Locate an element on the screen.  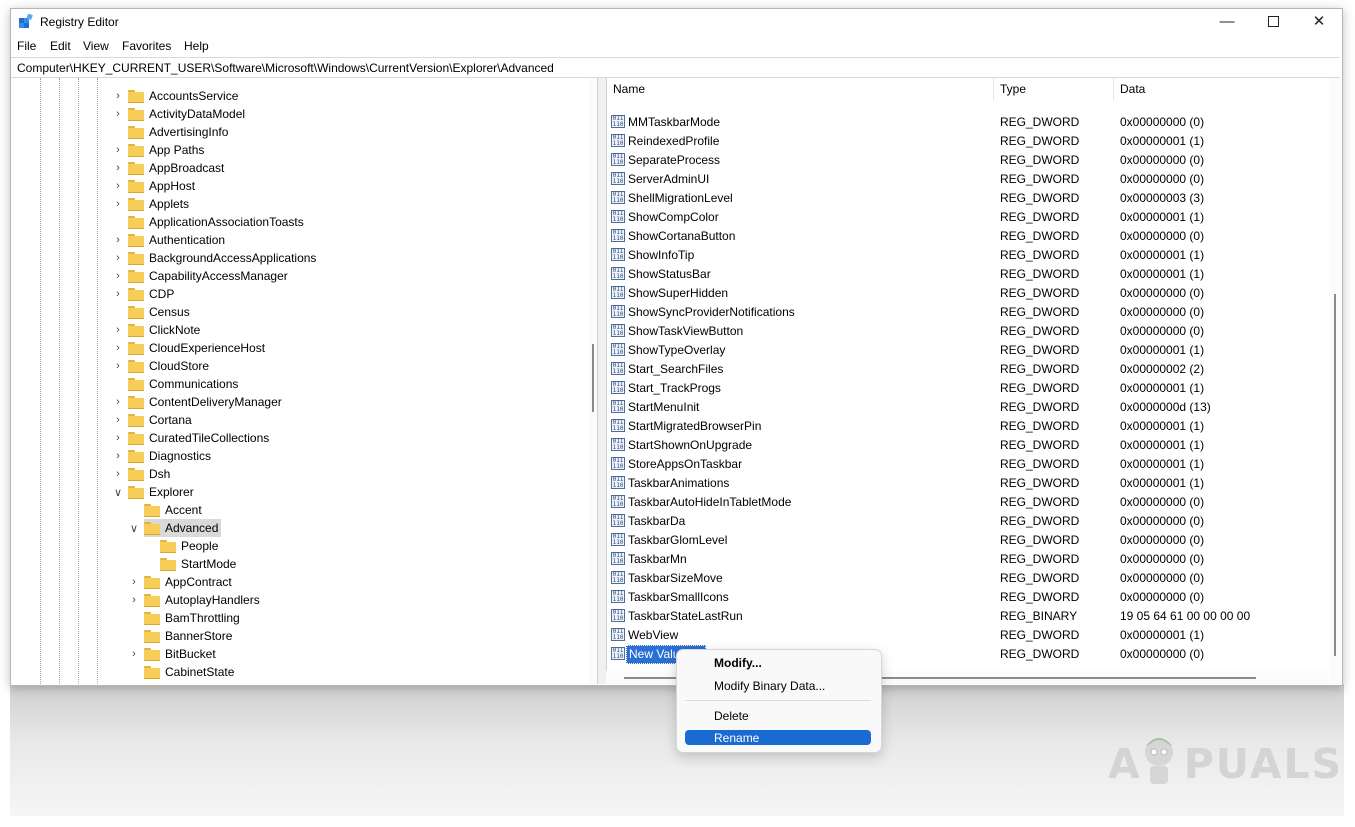
tree-node: AppHost is located at coordinates (163, 186).